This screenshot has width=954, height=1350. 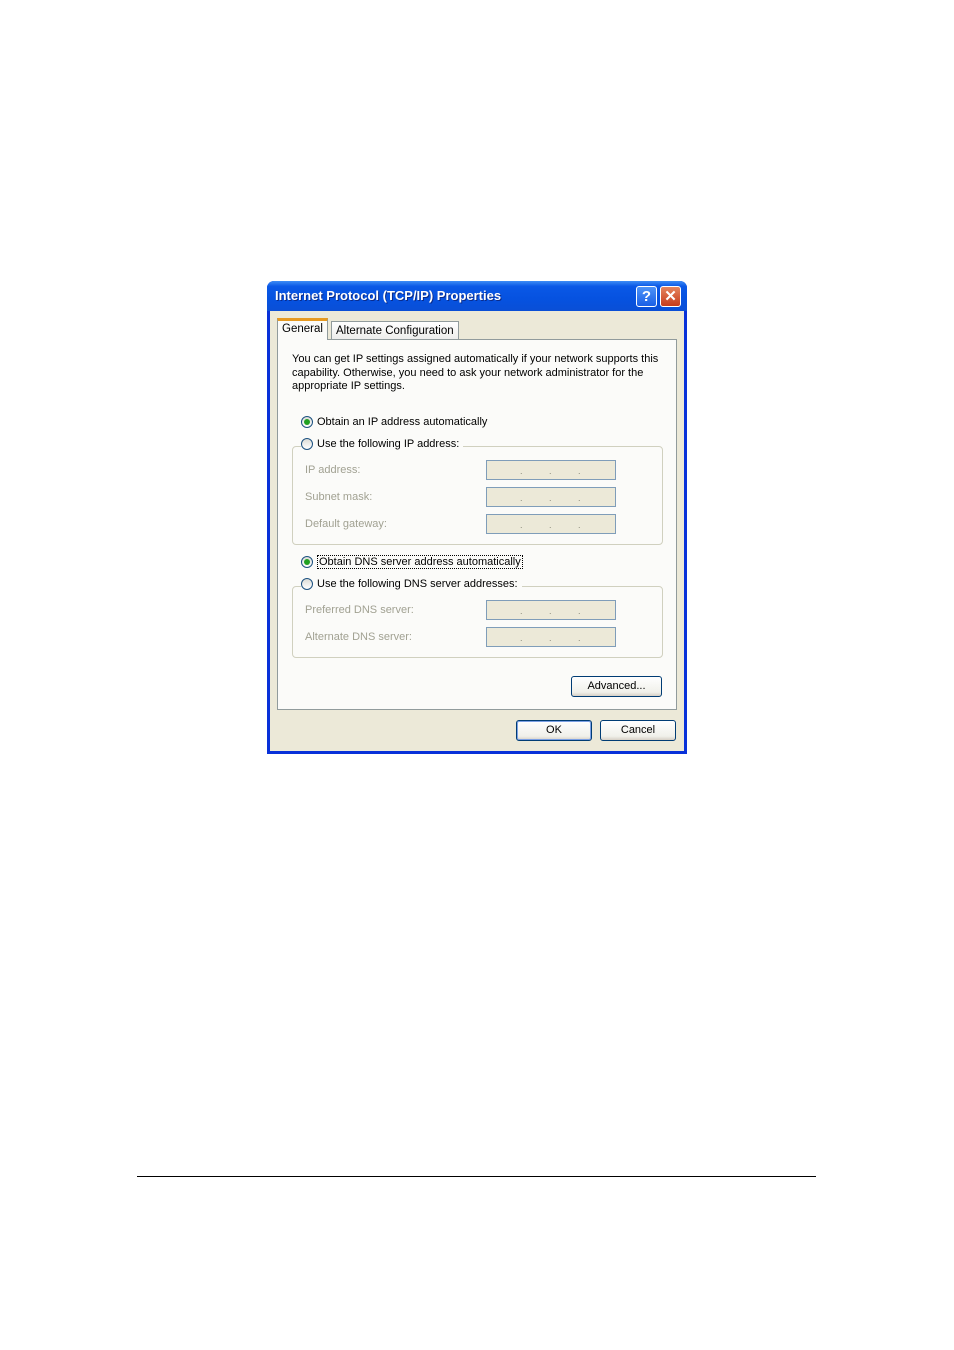 I want to click on cancel-button: Cancel, so click(x=638, y=730).